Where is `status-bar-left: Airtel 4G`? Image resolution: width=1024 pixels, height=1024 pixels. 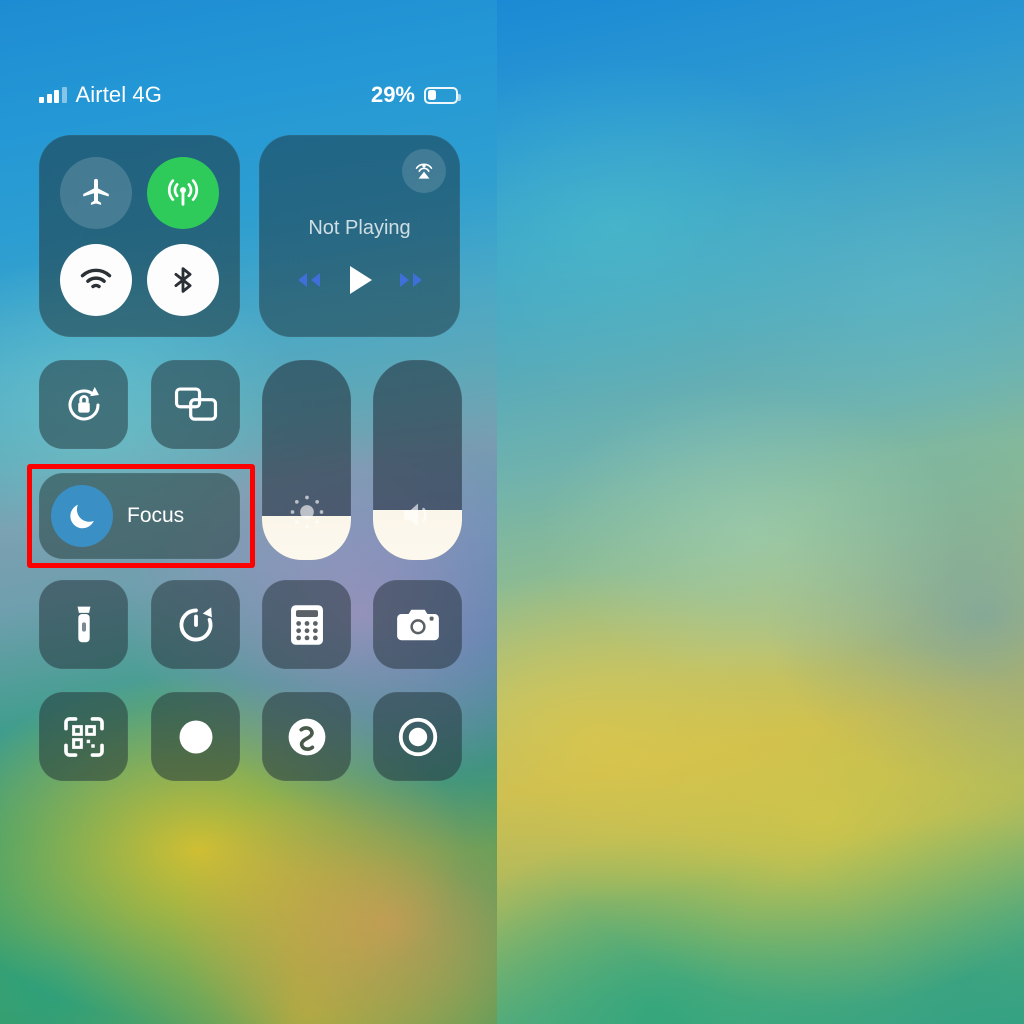
status-bar-left: Airtel 4G is located at coordinates (100, 95).